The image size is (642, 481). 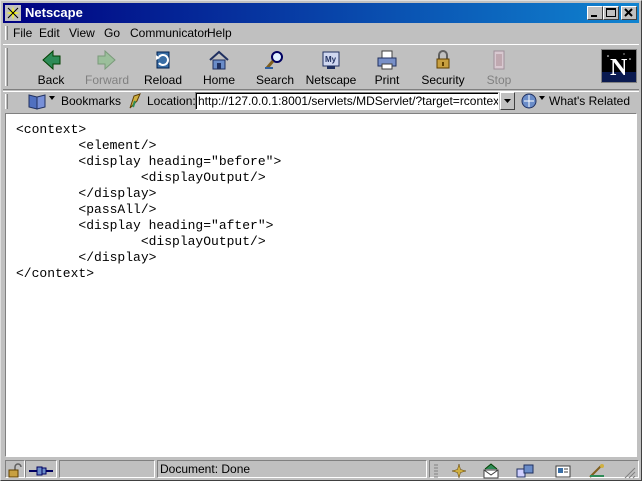 I want to click on forward-button: Forward, so click(x=107, y=68).